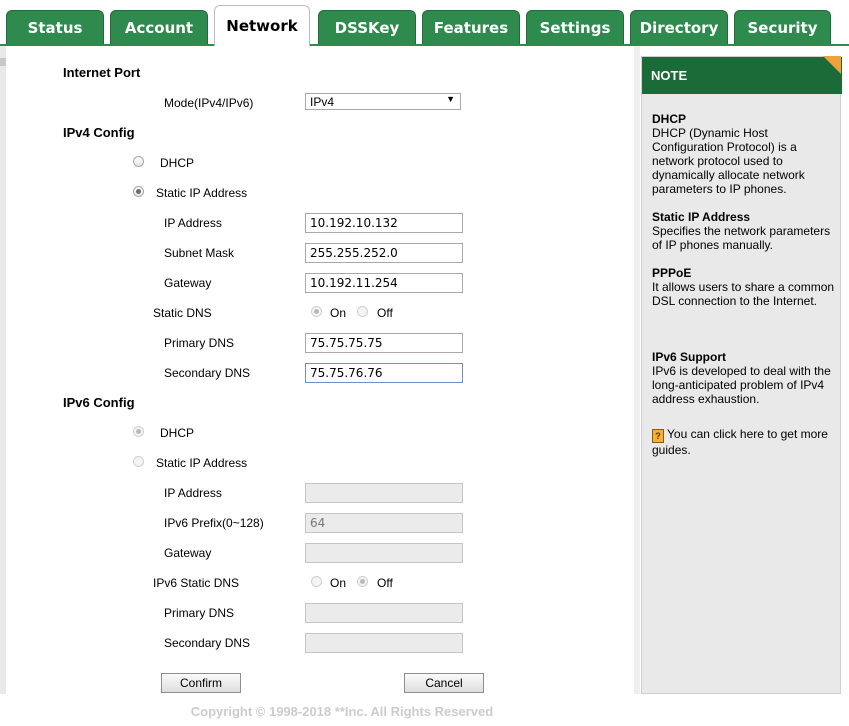 The width and height of the screenshot is (849, 726). I want to click on note-guide-link: ? You can click here to get more guides., so click(744, 442).